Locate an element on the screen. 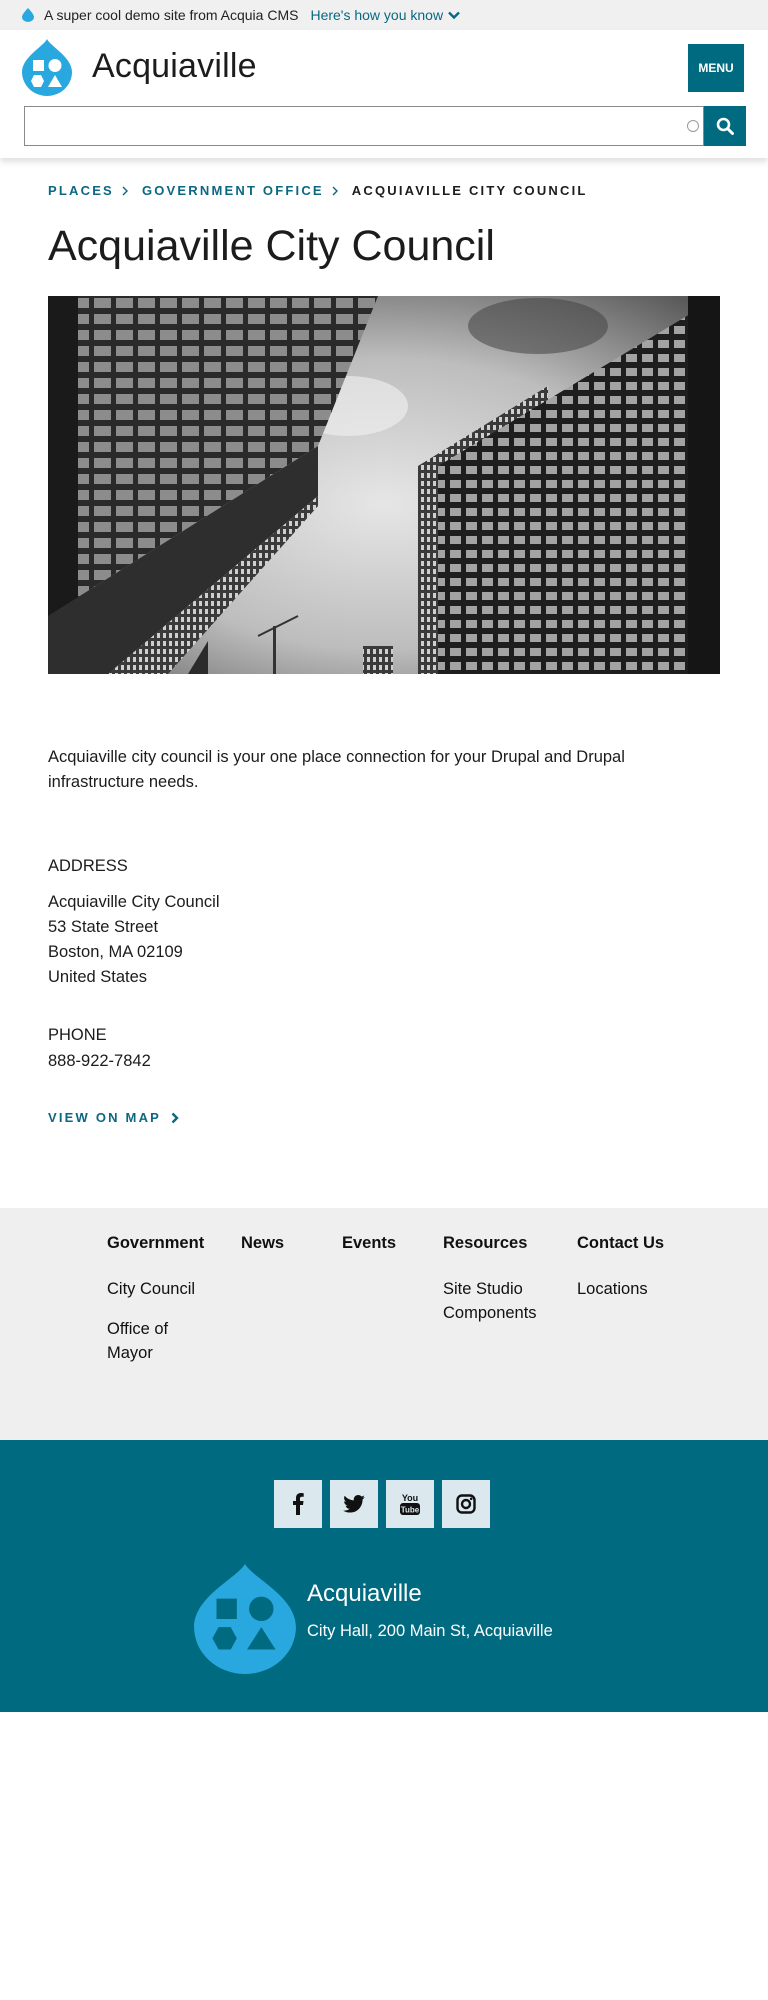 This screenshot has width=768, height=2000. site-header: Acquiaville MENU is located at coordinates (384, 94).